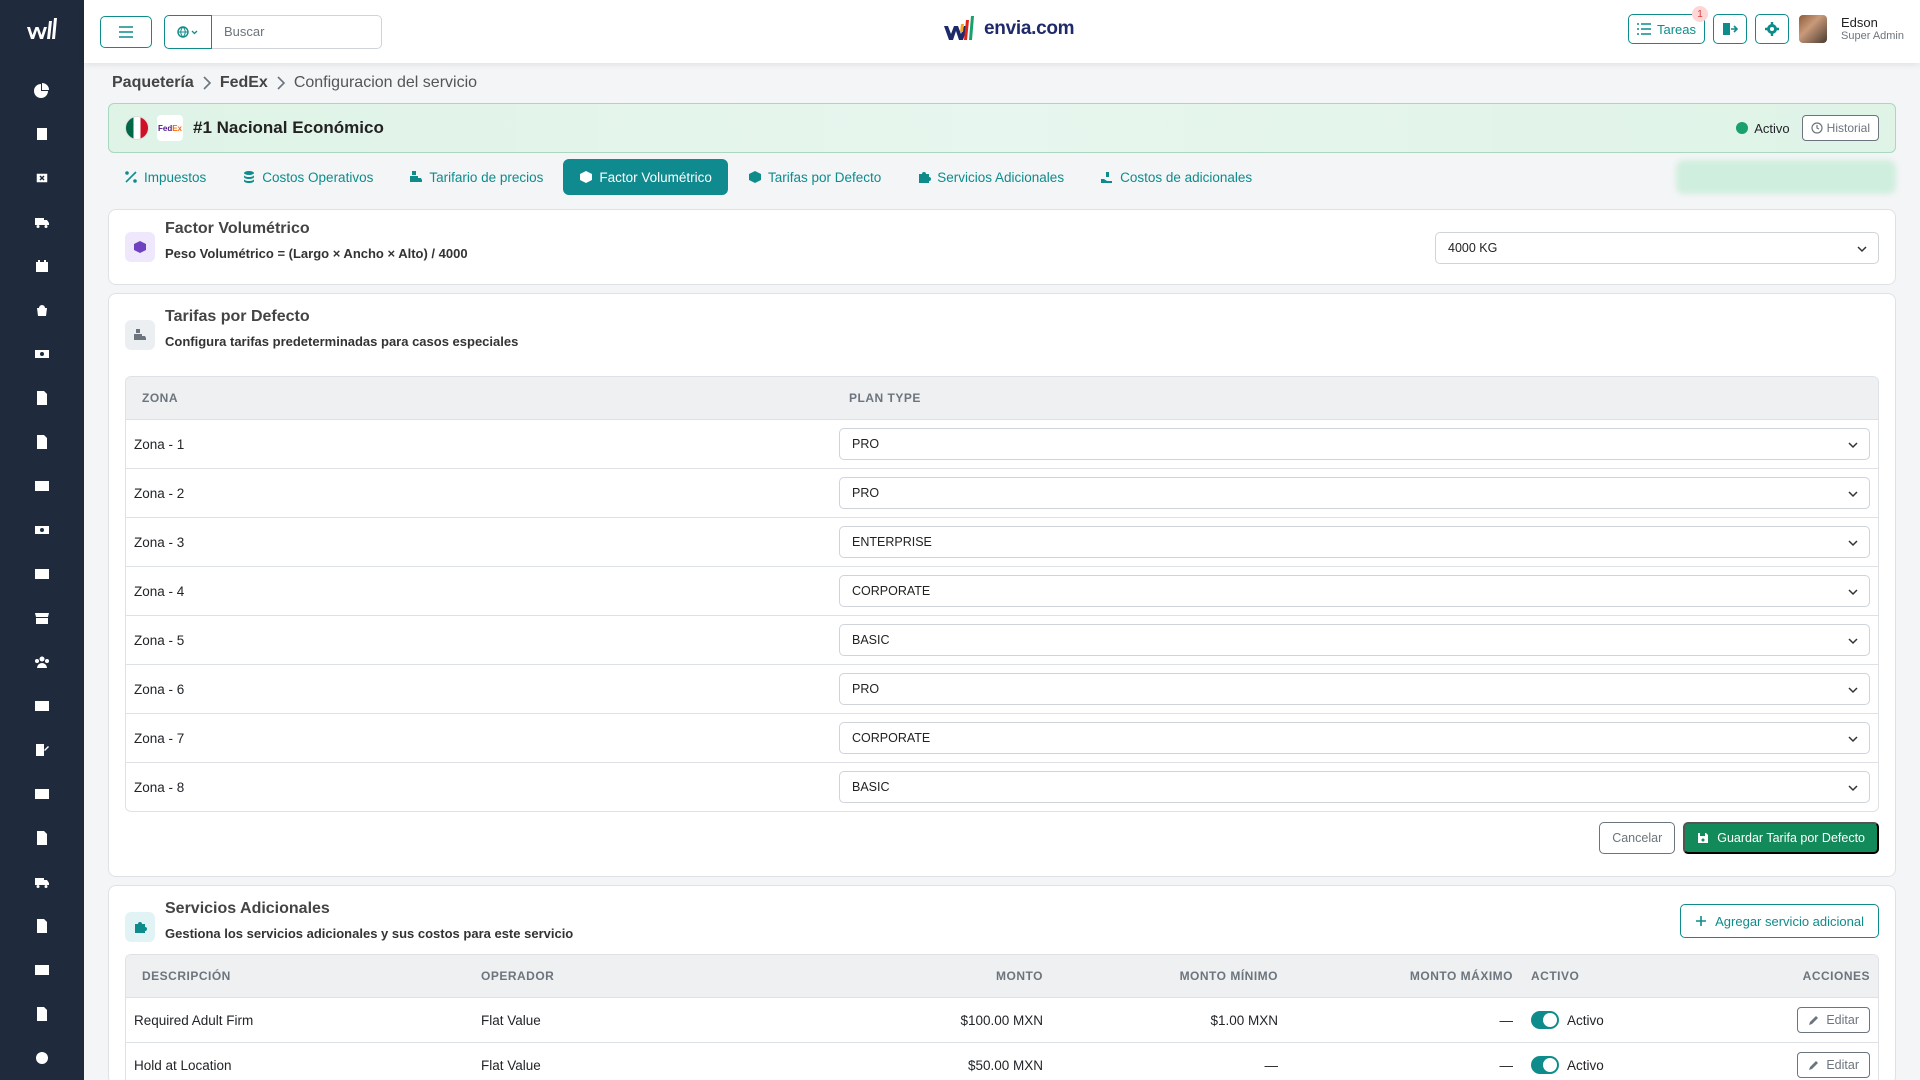  What do you see at coordinates (1772, 29) in the screenshot?
I see `settings-button` at bounding box center [1772, 29].